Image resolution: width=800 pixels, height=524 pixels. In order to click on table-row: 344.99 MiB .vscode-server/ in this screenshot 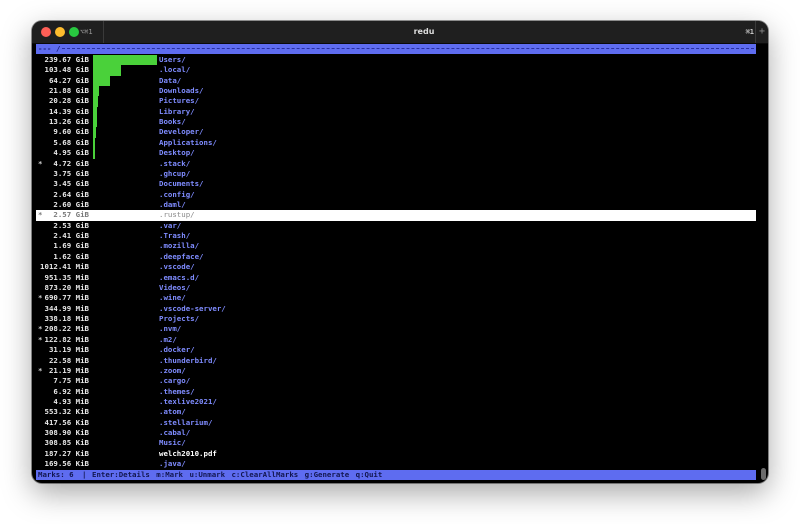, I will do `click(396, 309)`.